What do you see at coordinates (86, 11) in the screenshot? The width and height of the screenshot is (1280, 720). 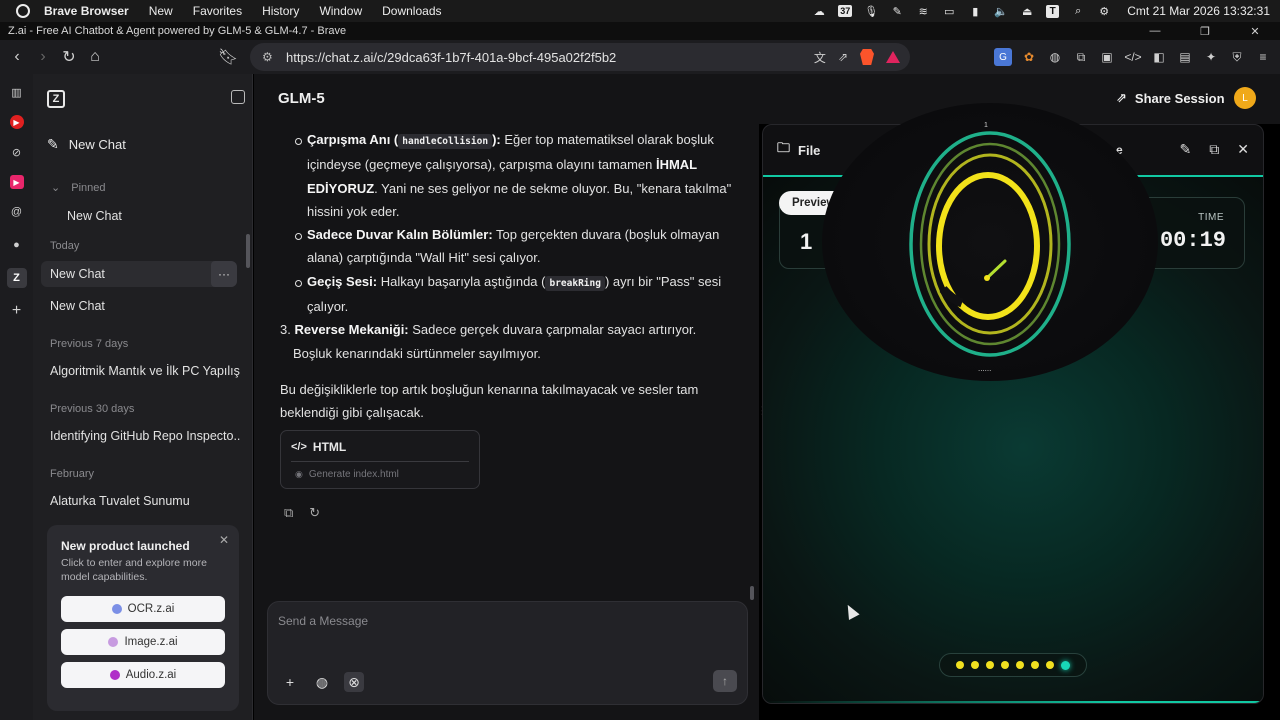 I see `menubar-app-name: Brave Browser` at bounding box center [86, 11].